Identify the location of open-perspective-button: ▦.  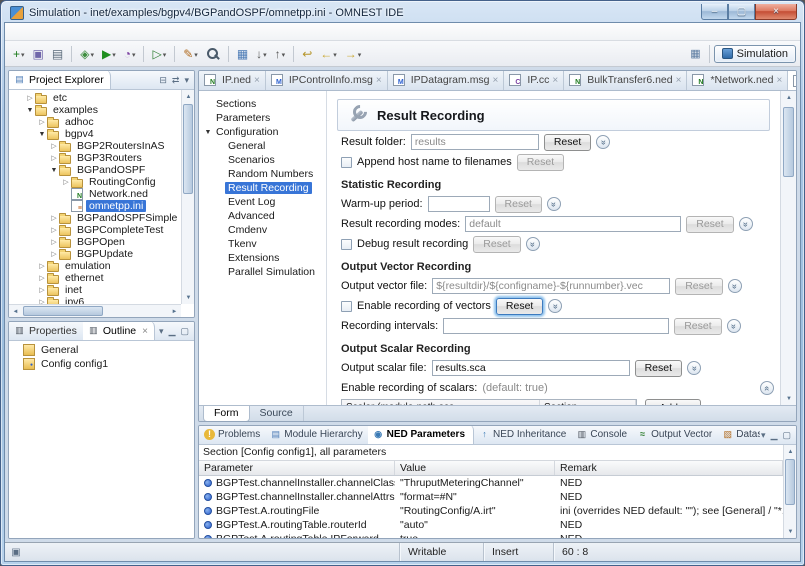
(695, 53).